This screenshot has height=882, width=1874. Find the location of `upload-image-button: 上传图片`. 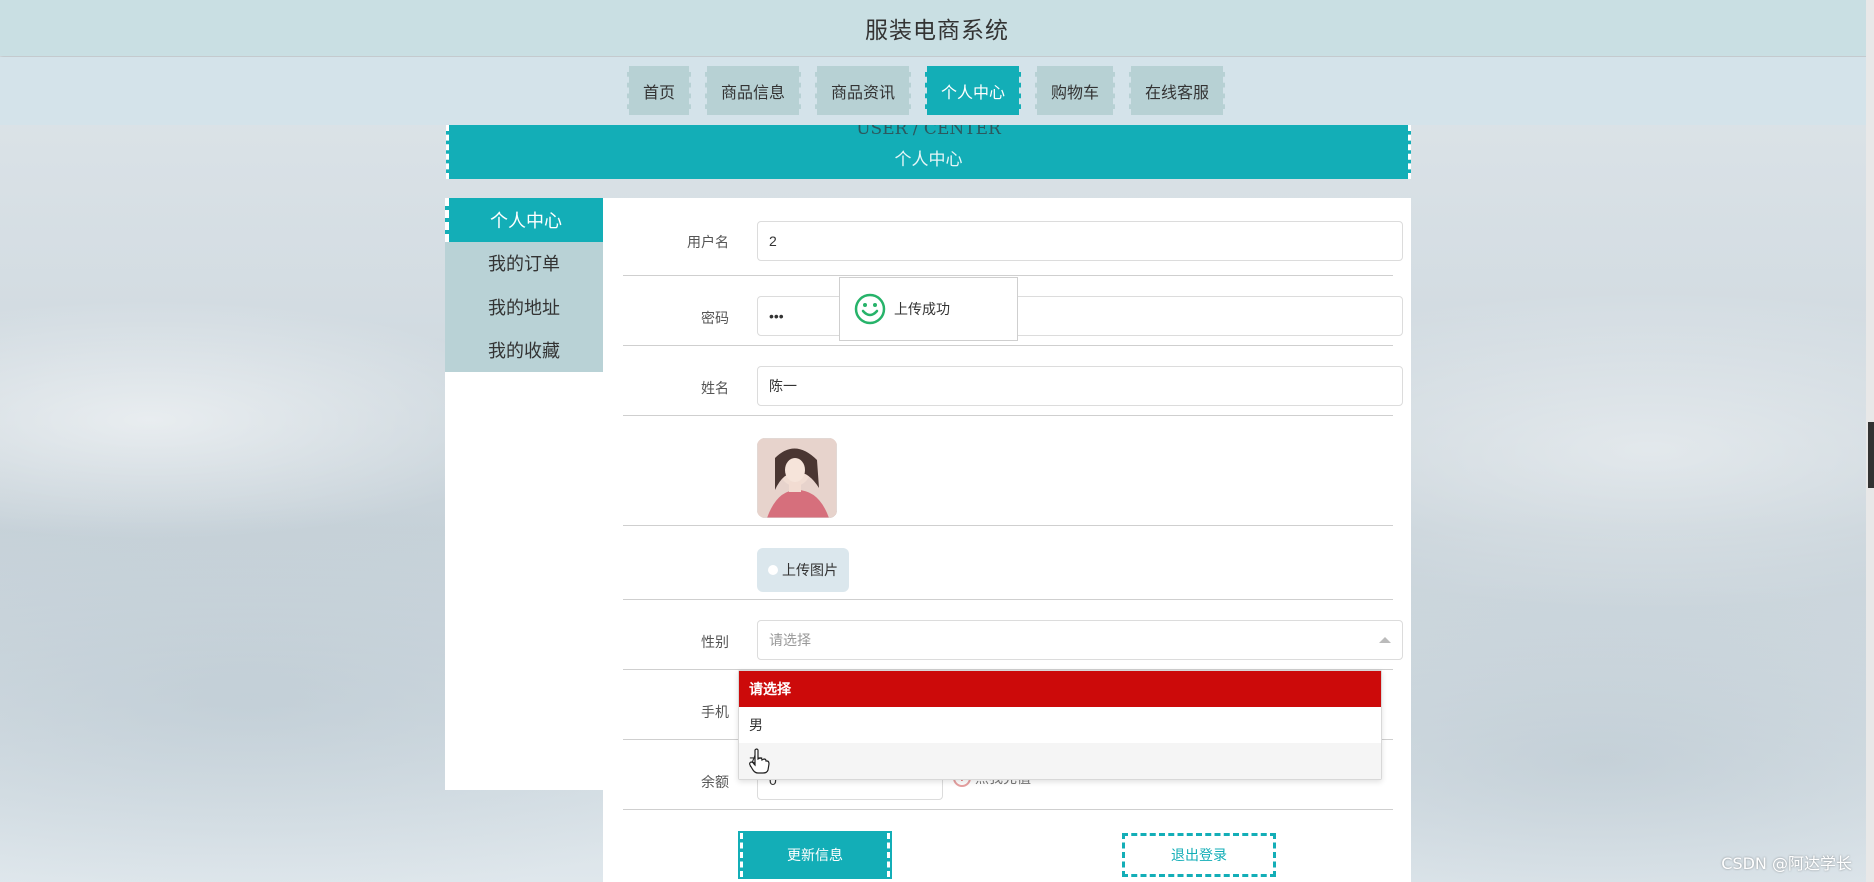

upload-image-button: 上传图片 is located at coordinates (803, 570).